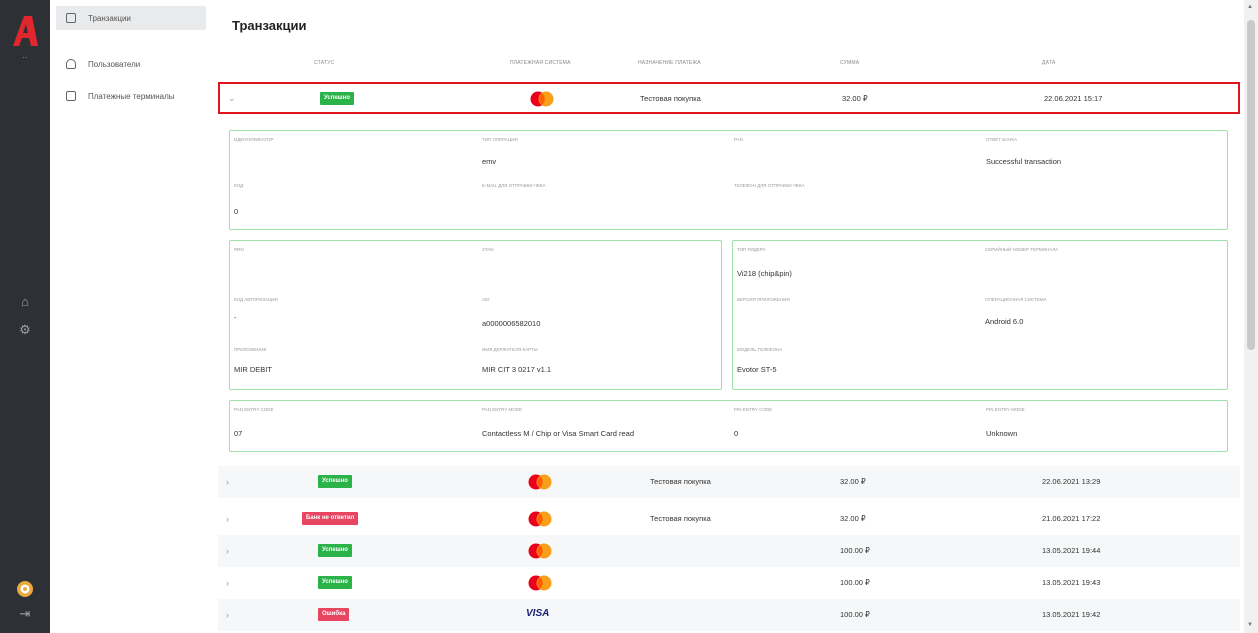  What do you see at coordinates (1071, 582) in the screenshot?
I see `row-date: 13.05.2021 19:43` at bounding box center [1071, 582].